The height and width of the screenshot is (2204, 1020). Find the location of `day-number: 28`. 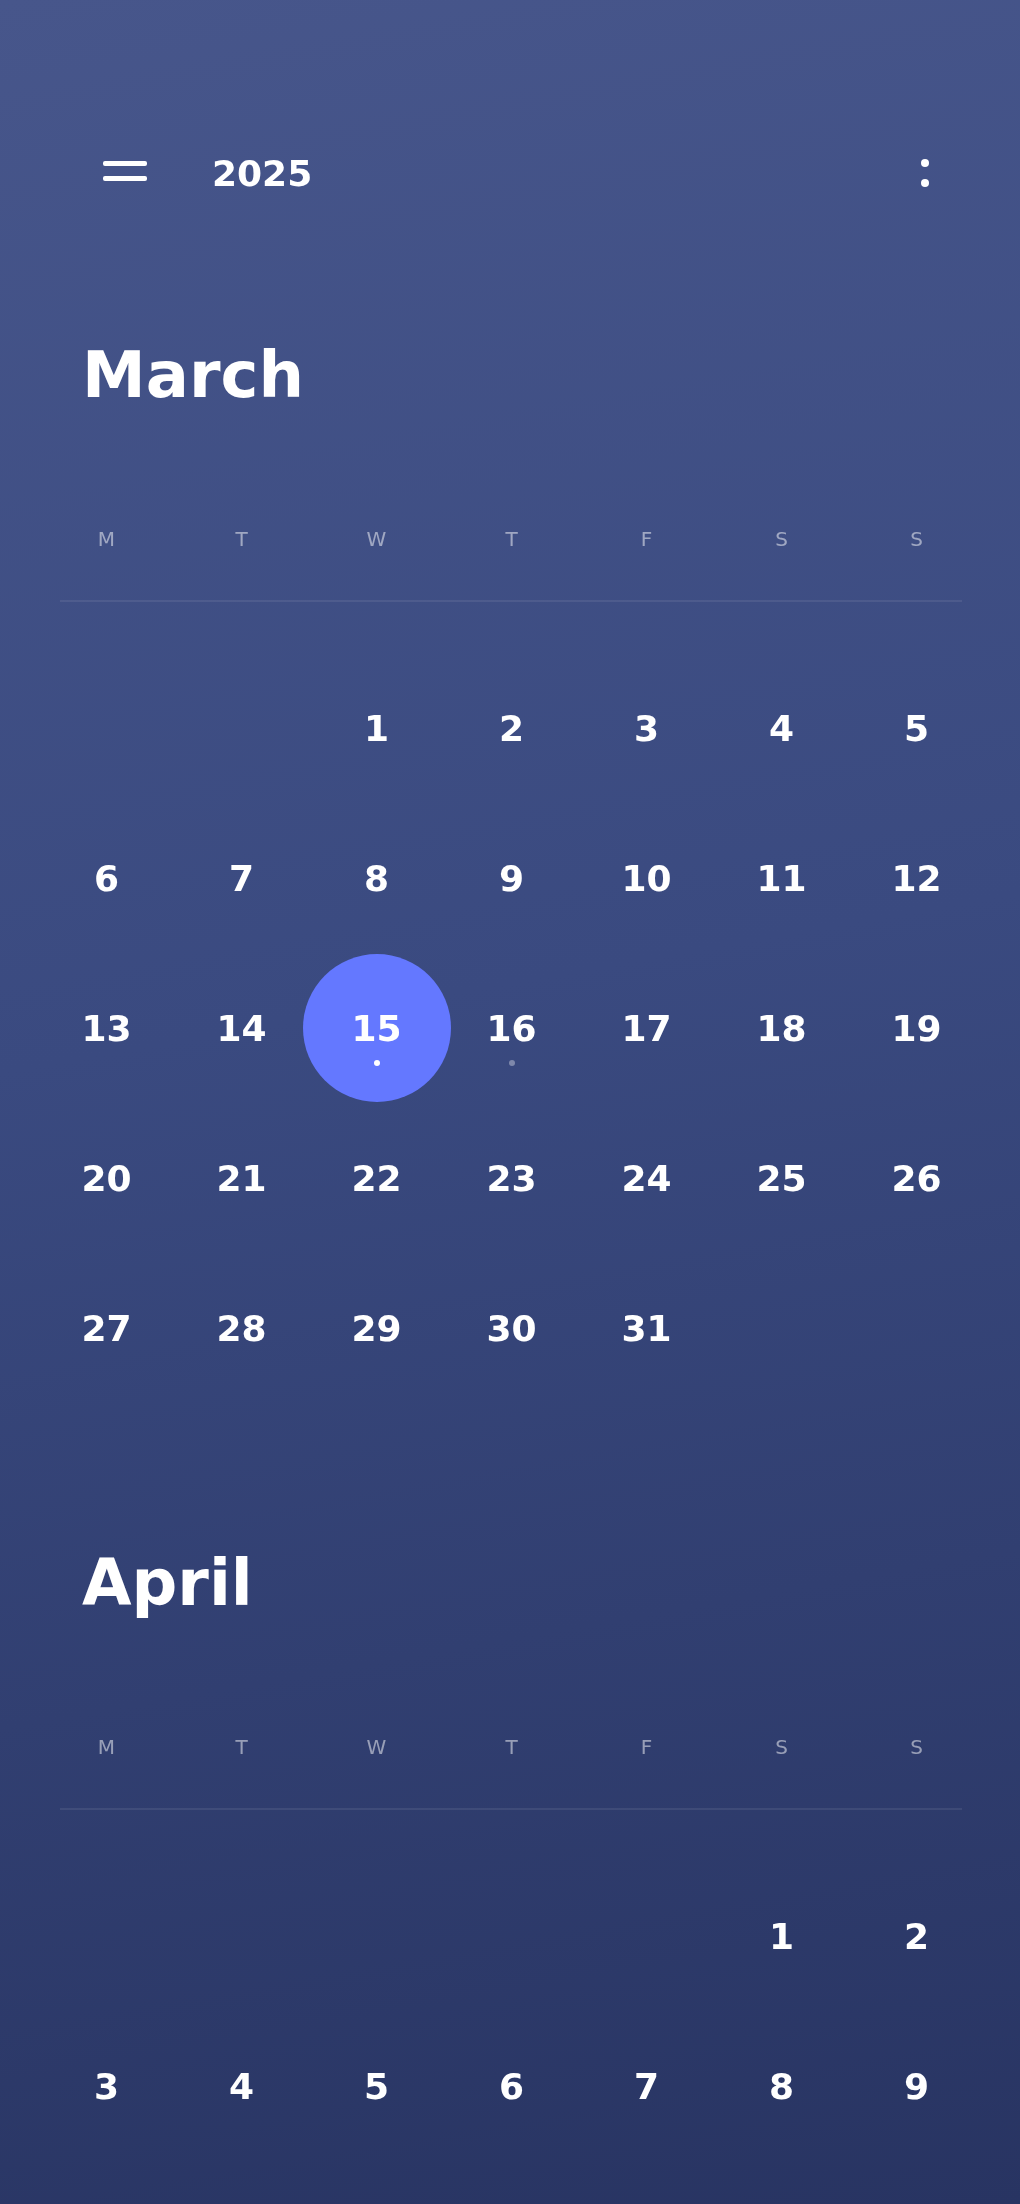

day-number: 28 is located at coordinates (241, 1328).